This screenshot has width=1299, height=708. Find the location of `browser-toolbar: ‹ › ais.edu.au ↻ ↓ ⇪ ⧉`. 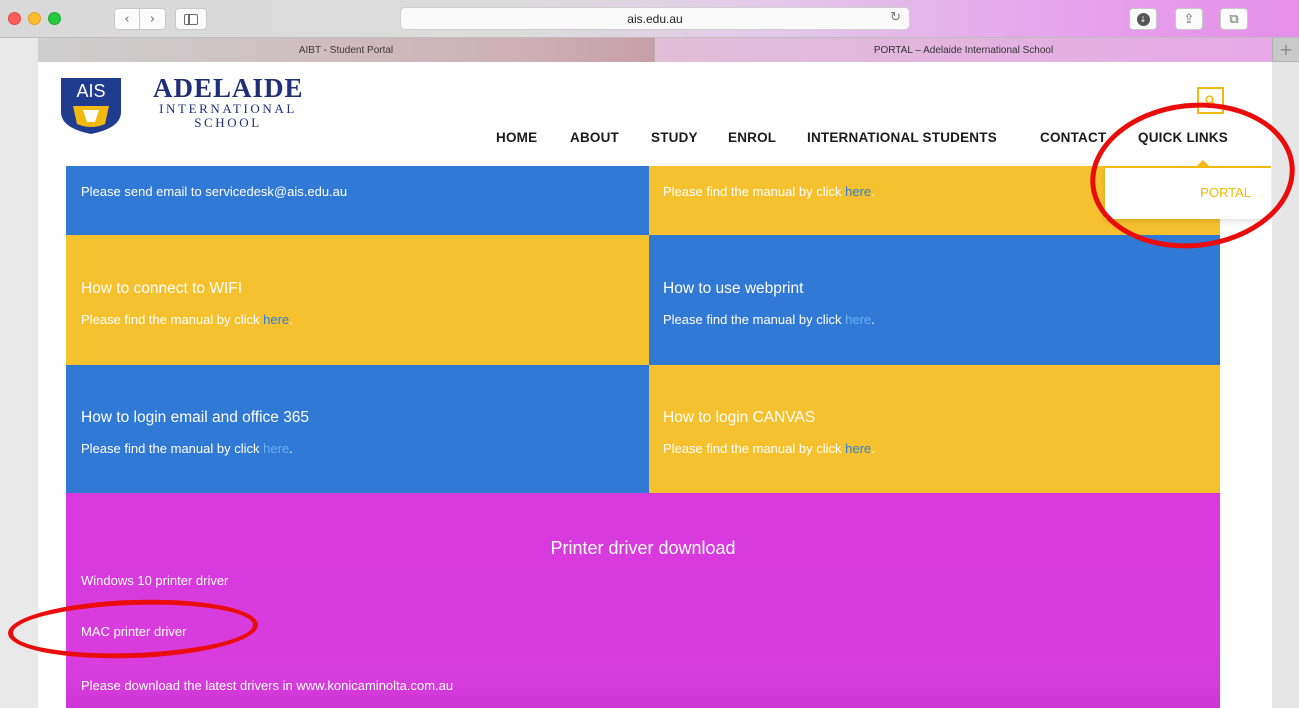

browser-toolbar: ‹ › ais.edu.au ↻ ↓ ⇪ ⧉ is located at coordinates (649, 19).